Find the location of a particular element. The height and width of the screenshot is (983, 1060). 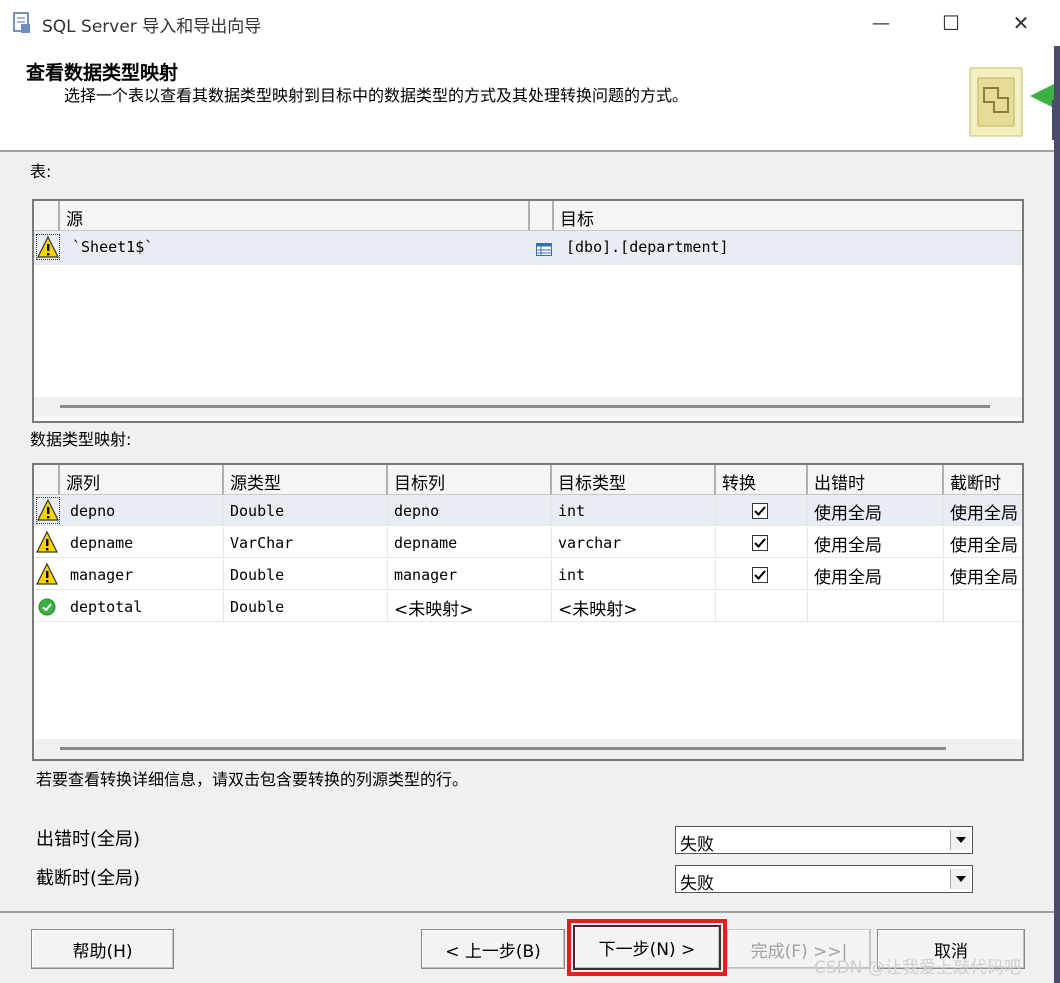

page-title: 查看数据类型映射 is located at coordinates (102, 73).